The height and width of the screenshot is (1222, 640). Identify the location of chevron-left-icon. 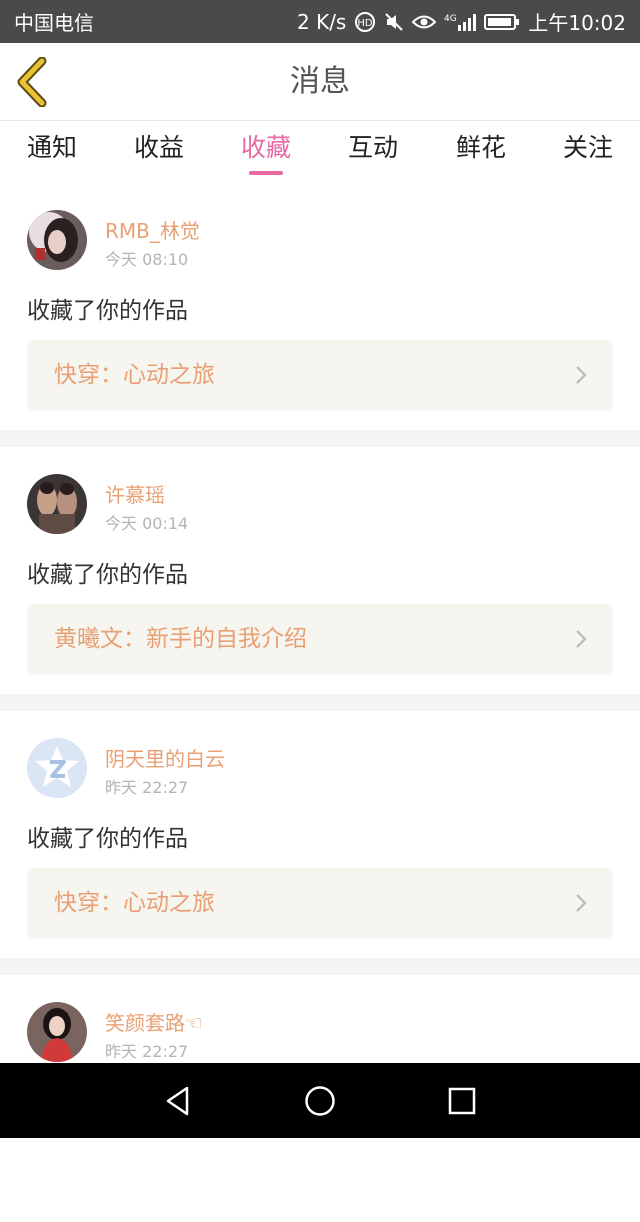
(32, 82).